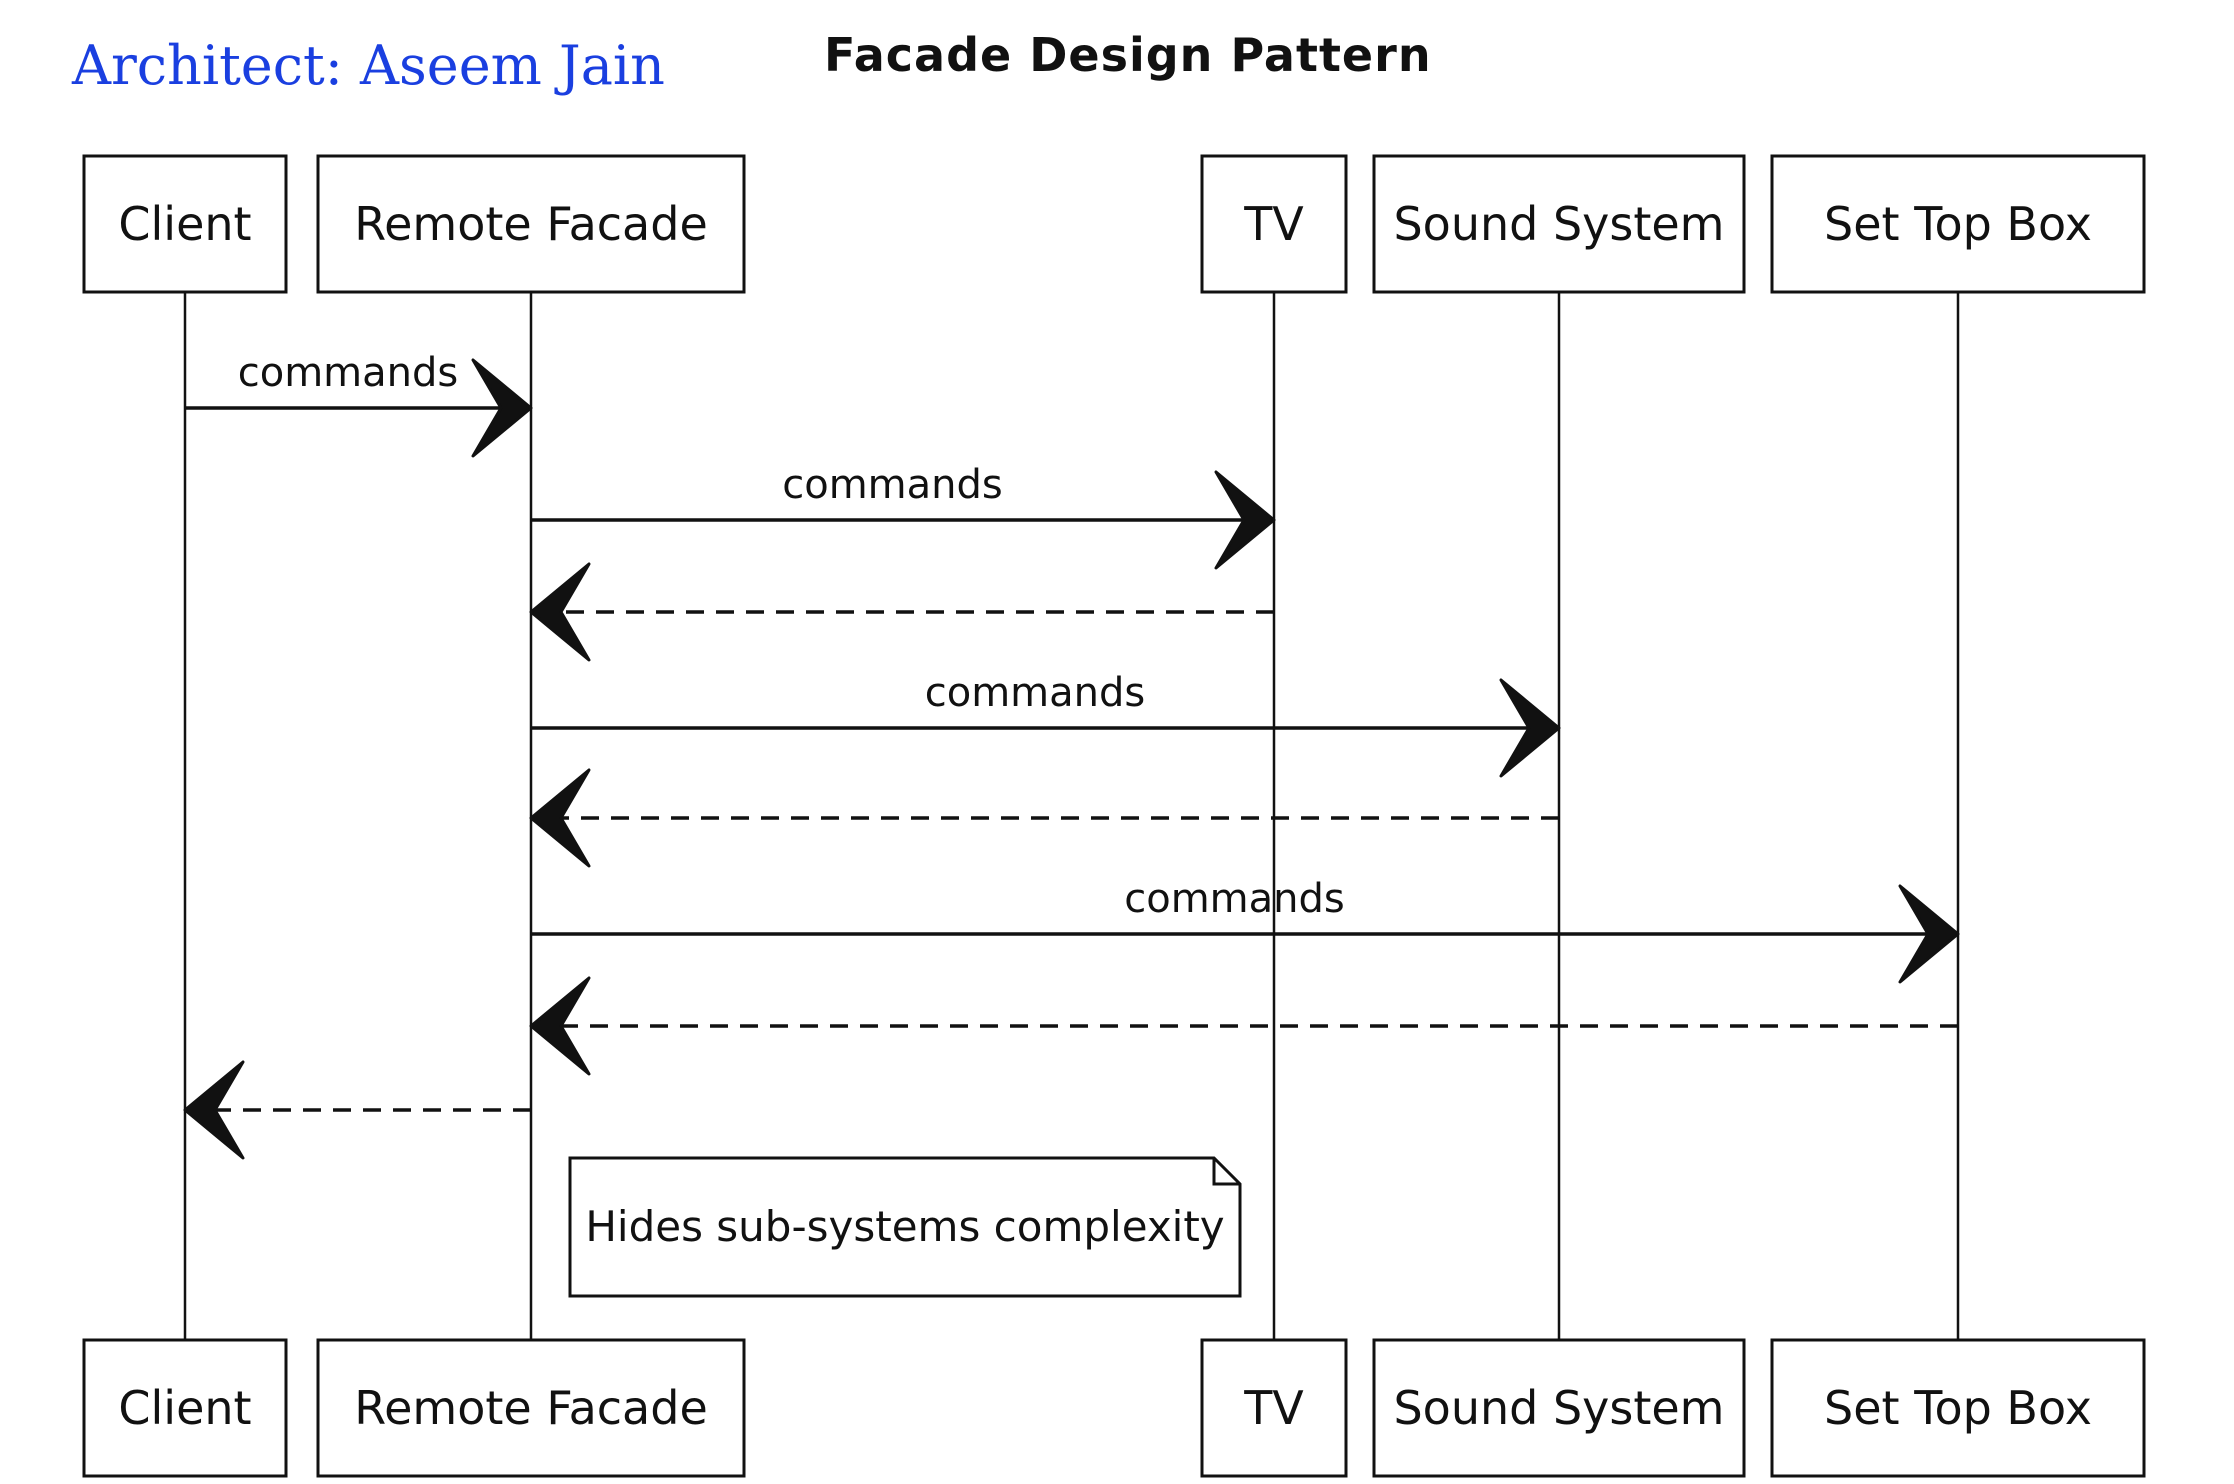  What do you see at coordinates (1046, 724) in the screenshot?
I see `message-4-remote-to-sound: commands` at bounding box center [1046, 724].